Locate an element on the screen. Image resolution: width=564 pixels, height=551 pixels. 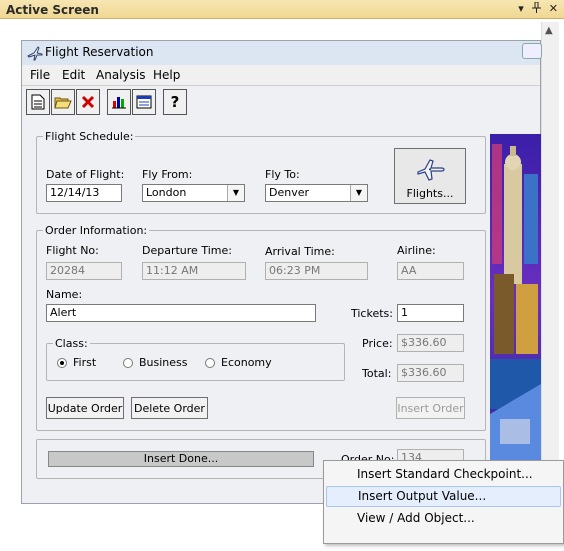
class-economy-label: Economy is located at coordinates (246, 362).